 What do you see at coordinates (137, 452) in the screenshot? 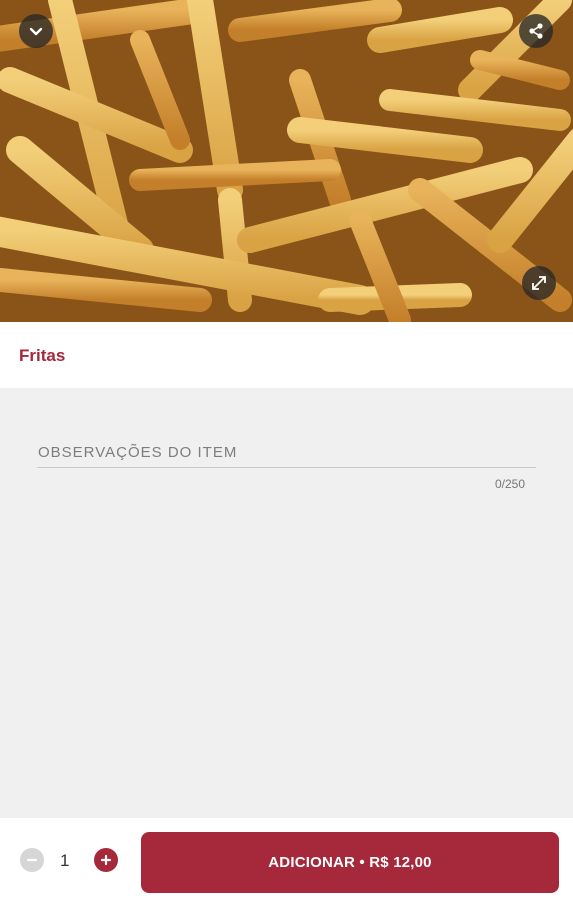
I see `item-notes-input: OBSERVAÇÕES DO ITEM` at bounding box center [137, 452].